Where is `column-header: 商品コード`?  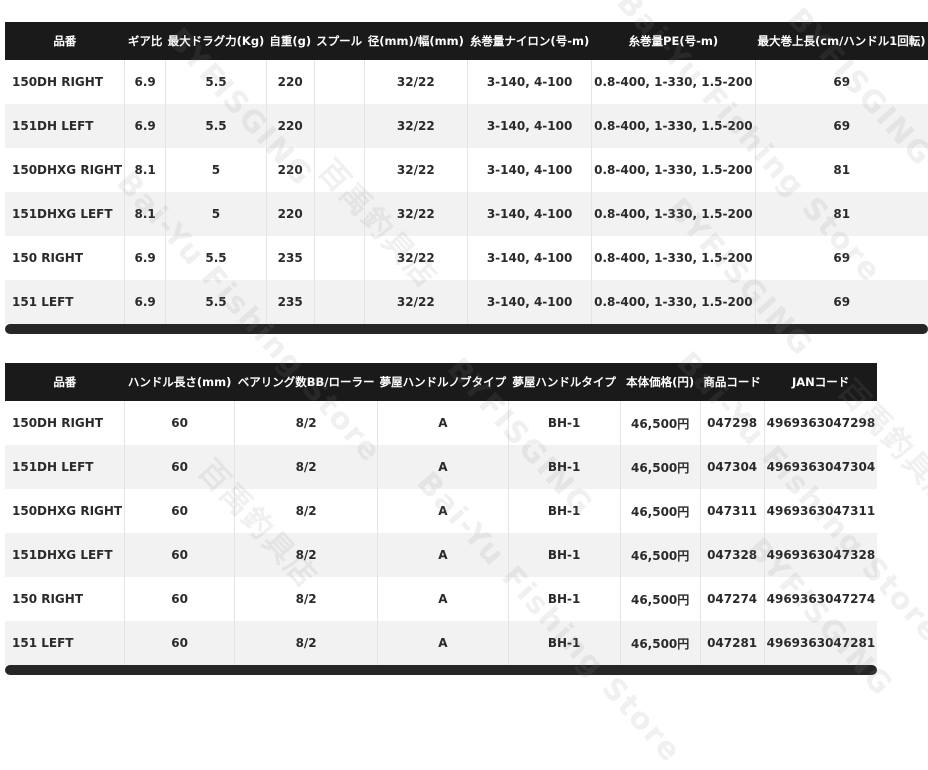
column-header: 商品コード is located at coordinates (732, 382).